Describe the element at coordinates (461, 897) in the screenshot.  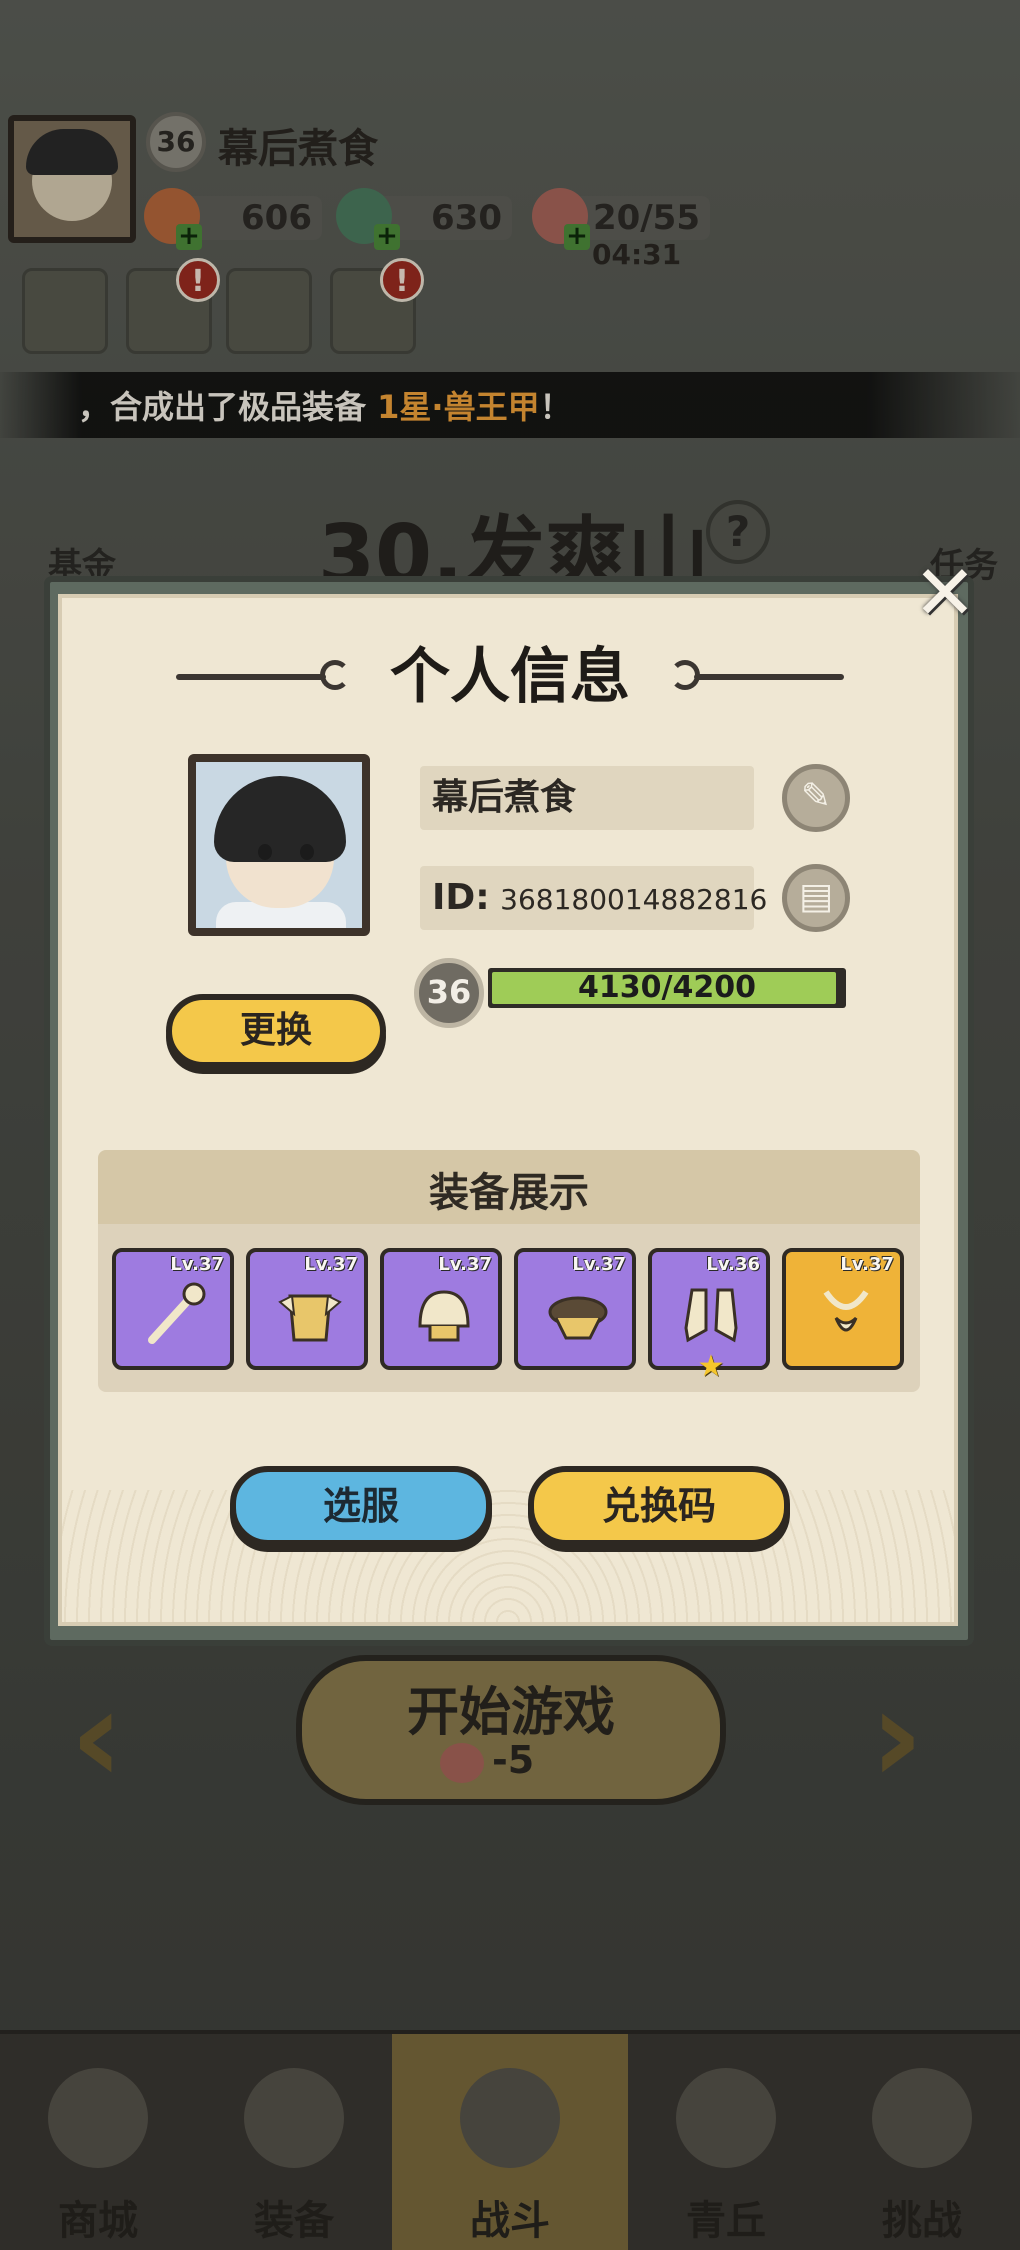
I see `id-label: ID:` at that location.